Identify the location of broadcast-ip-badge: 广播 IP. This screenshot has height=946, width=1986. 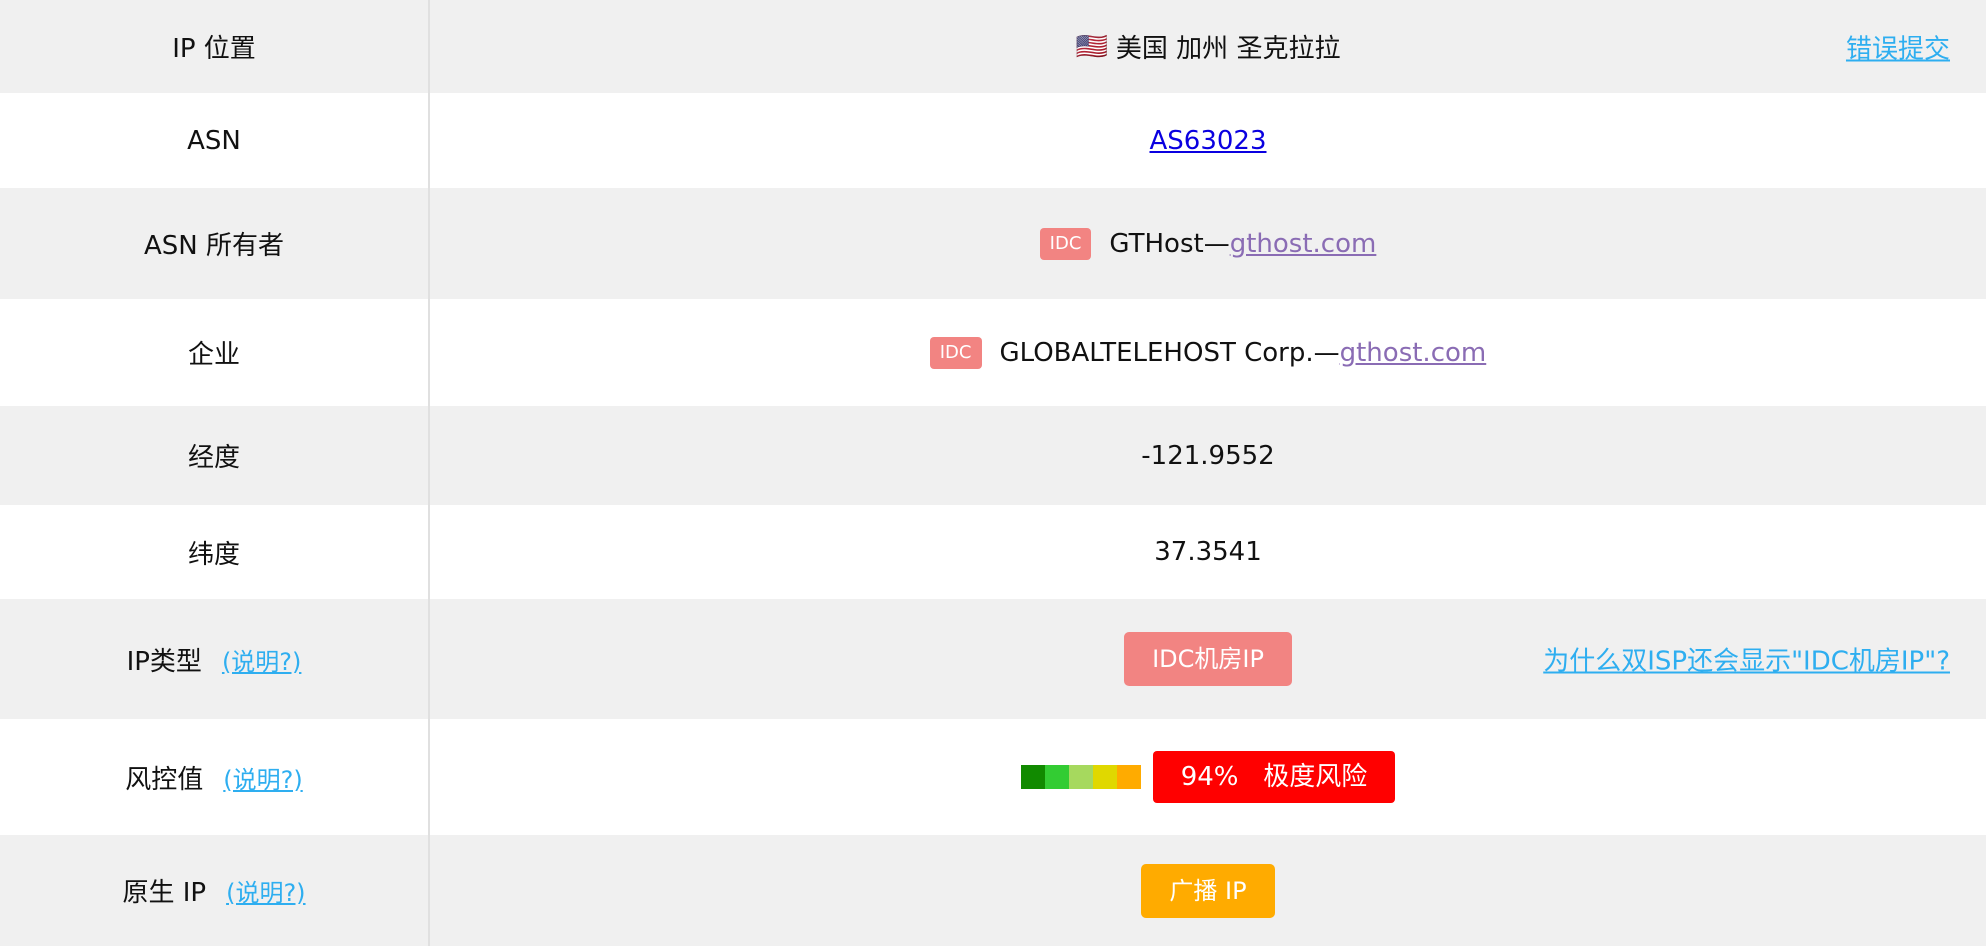
(1208, 890).